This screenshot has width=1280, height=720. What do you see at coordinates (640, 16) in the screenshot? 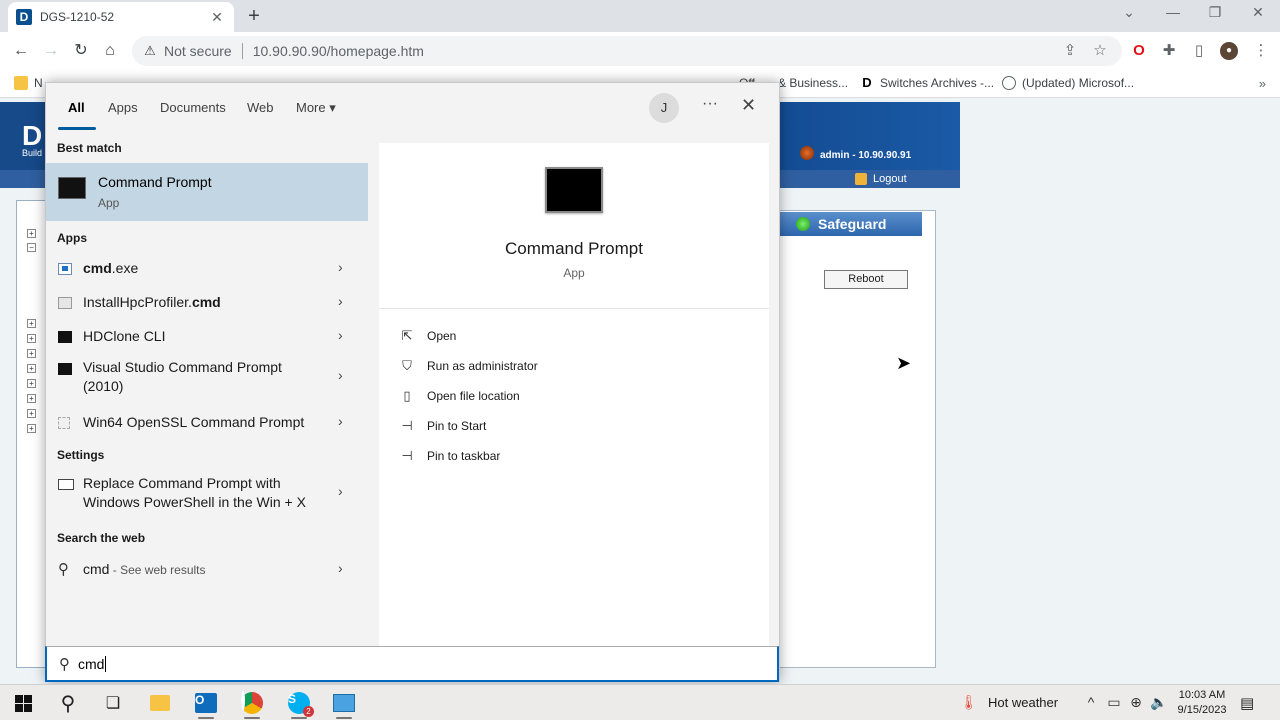
I see `browser-tab-strip: D DGS-1210-52 ✕ + ⌄ — ❐ ✕` at bounding box center [640, 16].